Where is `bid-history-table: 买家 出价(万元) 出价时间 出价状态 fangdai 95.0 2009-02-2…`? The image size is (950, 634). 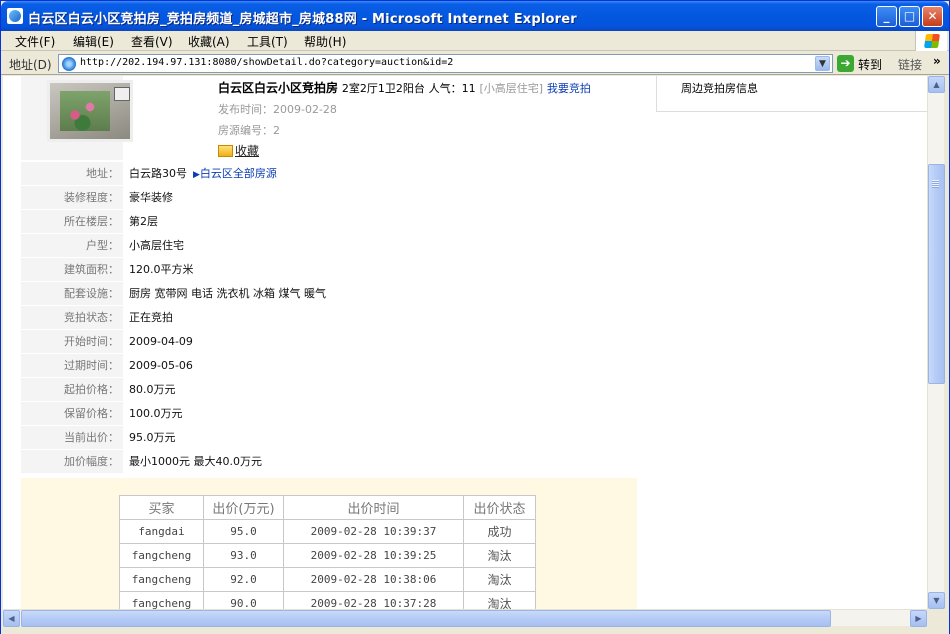
bid-history-table: 买家 出价(万元) 出价时间 出价状态 fangdai 95.0 2009-02-2… is located at coordinates (327, 552).